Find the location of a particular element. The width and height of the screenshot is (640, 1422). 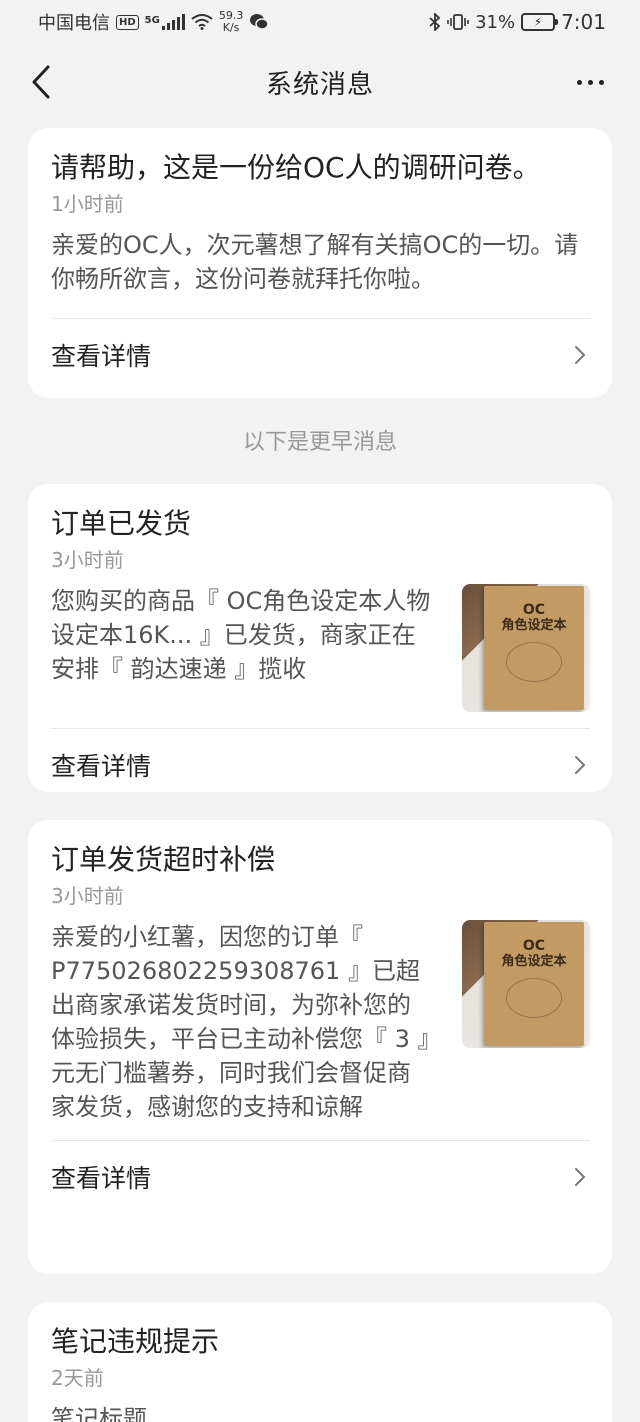

message-title: 请帮助，这是一份给OC人的调研问卷。 is located at coordinates (296, 167).